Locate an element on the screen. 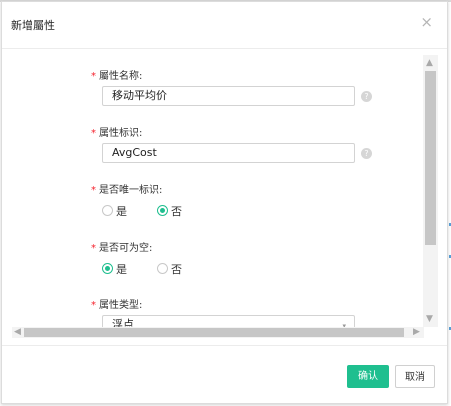 Image resolution: width=451 pixels, height=406 pixels. vertical-scroll-thumb is located at coordinates (430, 158).